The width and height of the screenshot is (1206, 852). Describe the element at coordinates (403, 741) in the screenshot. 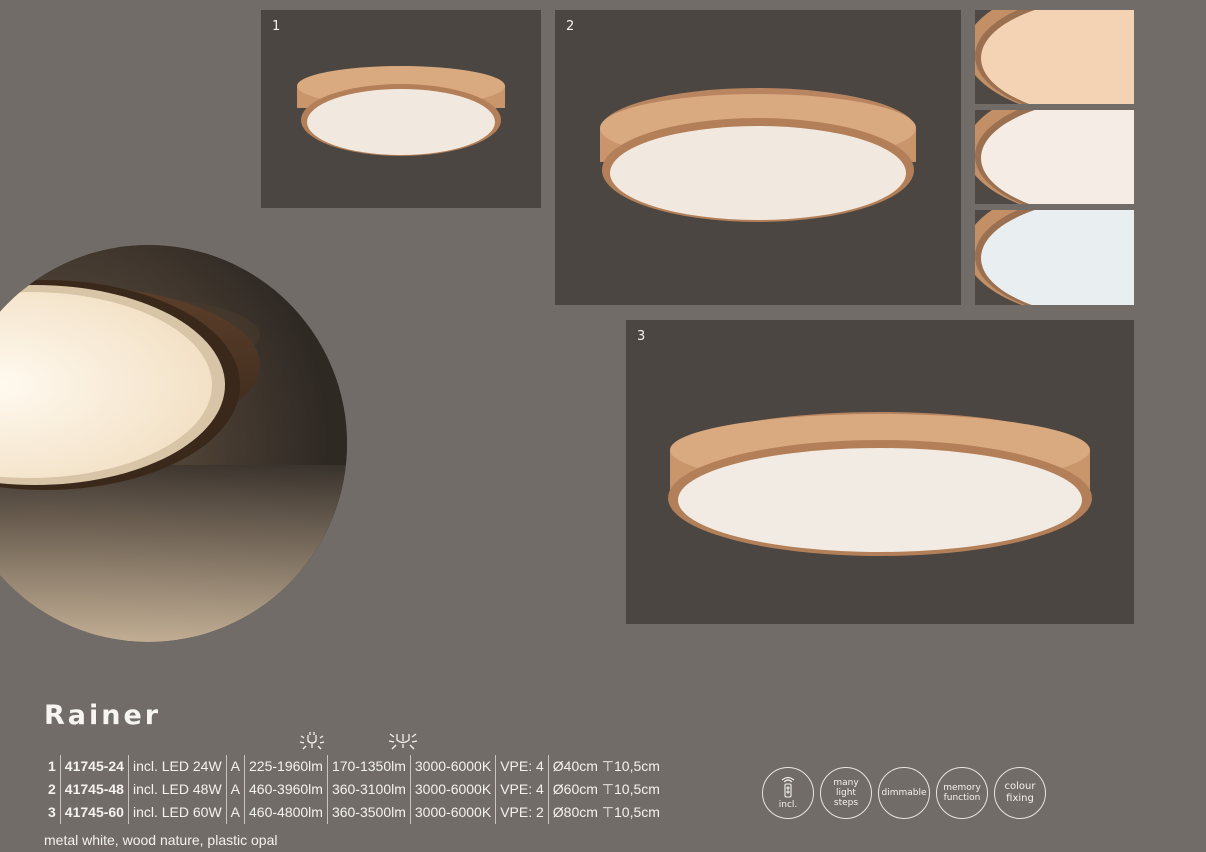

I see `lumen-real-icon` at that location.